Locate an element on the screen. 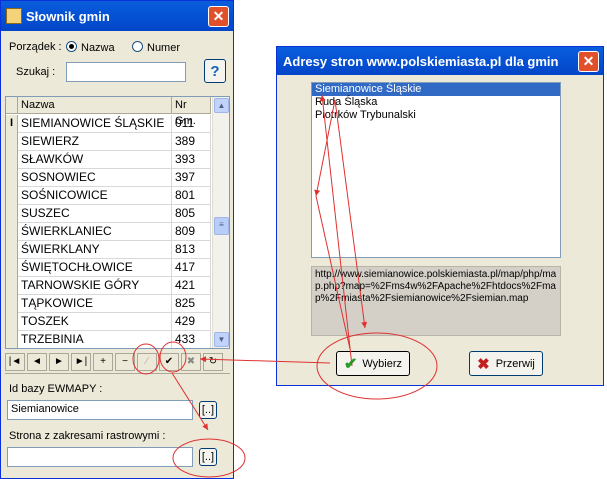 The width and height of the screenshot is (607, 479). base-label: Id bazy EWMAPY : is located at coordinates (56, 389).